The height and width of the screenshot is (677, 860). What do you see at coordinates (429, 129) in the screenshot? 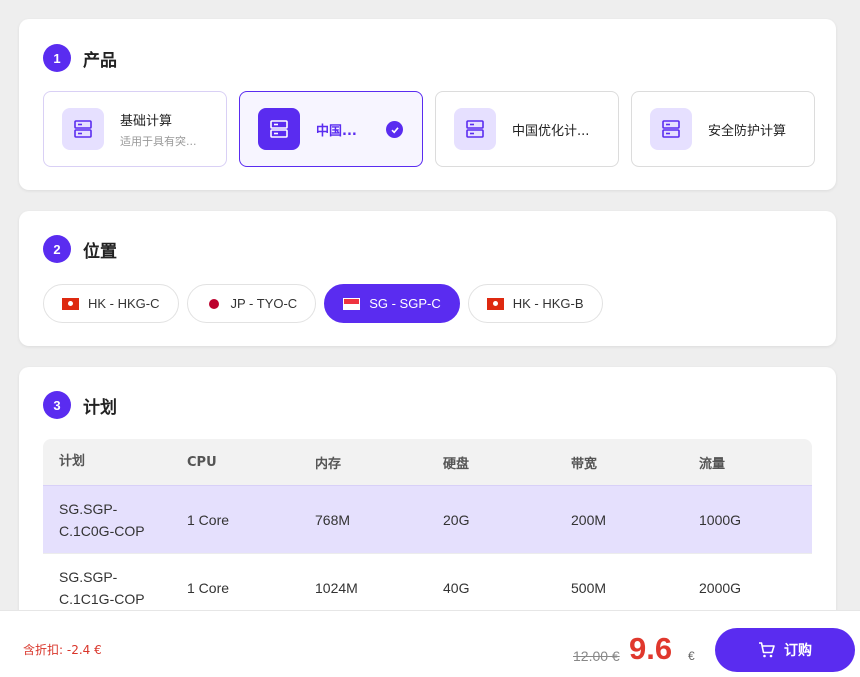
I see `product-list: 基础计算 适用于具有突... 中国... 中国优化计... 安全防护计算` at bounding box center [429, 129].